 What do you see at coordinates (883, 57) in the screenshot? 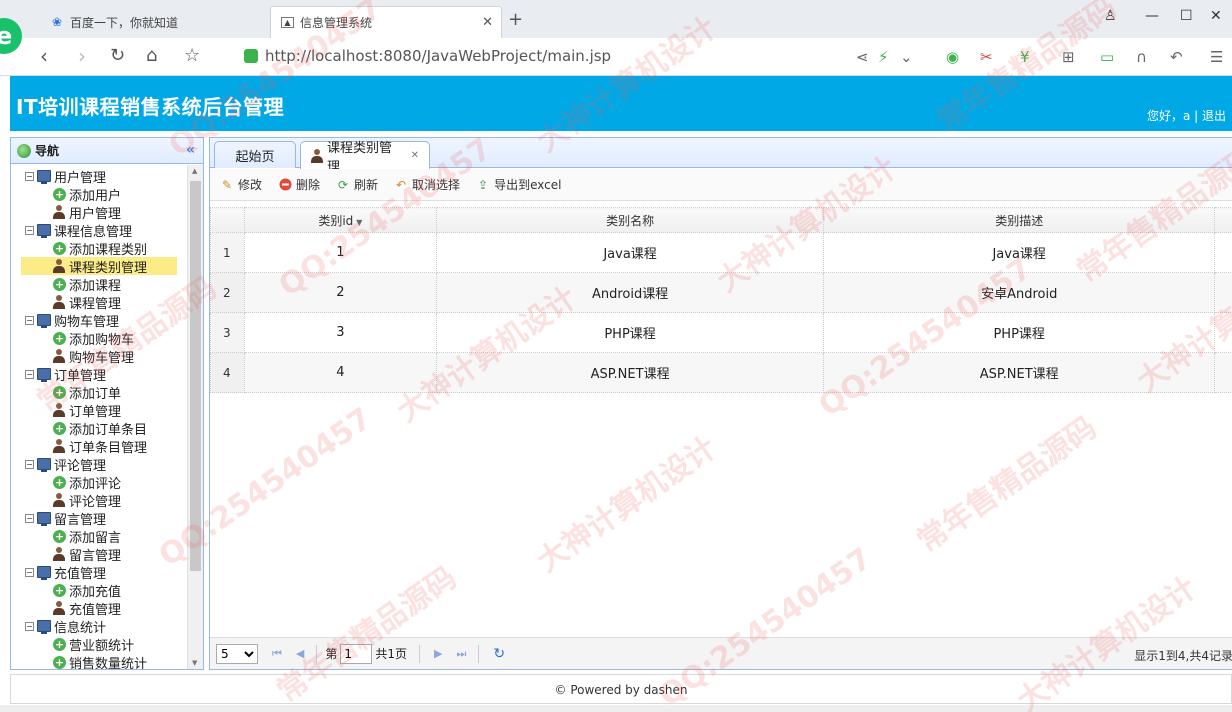
I see `bolt-icon: ⚡` at bounding box center [883, 57].